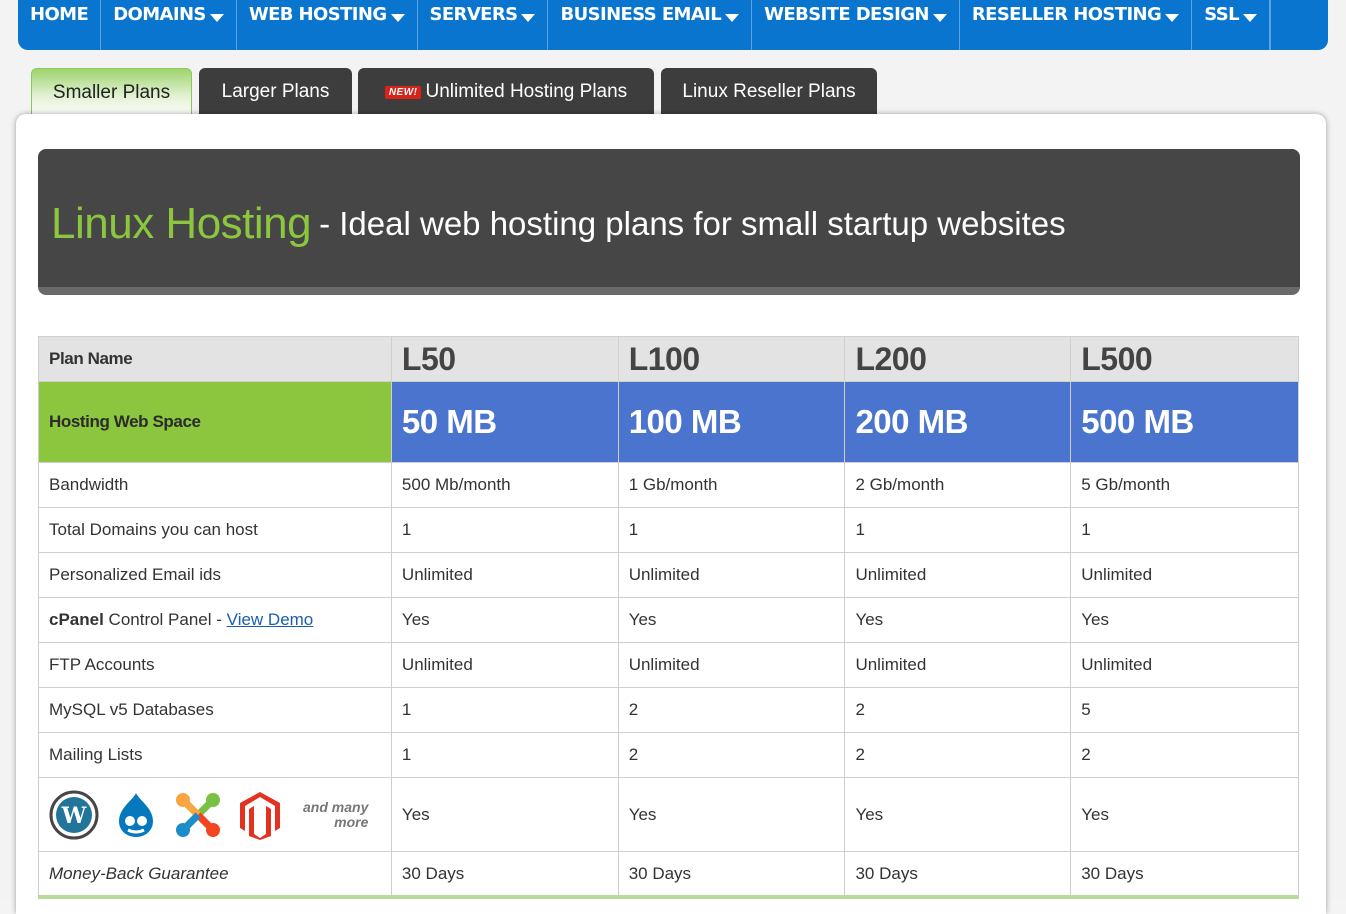  Describe the element at coordinates (169, 25) in the screenshot. I see `nav-domains: DOMAINS` at that location.